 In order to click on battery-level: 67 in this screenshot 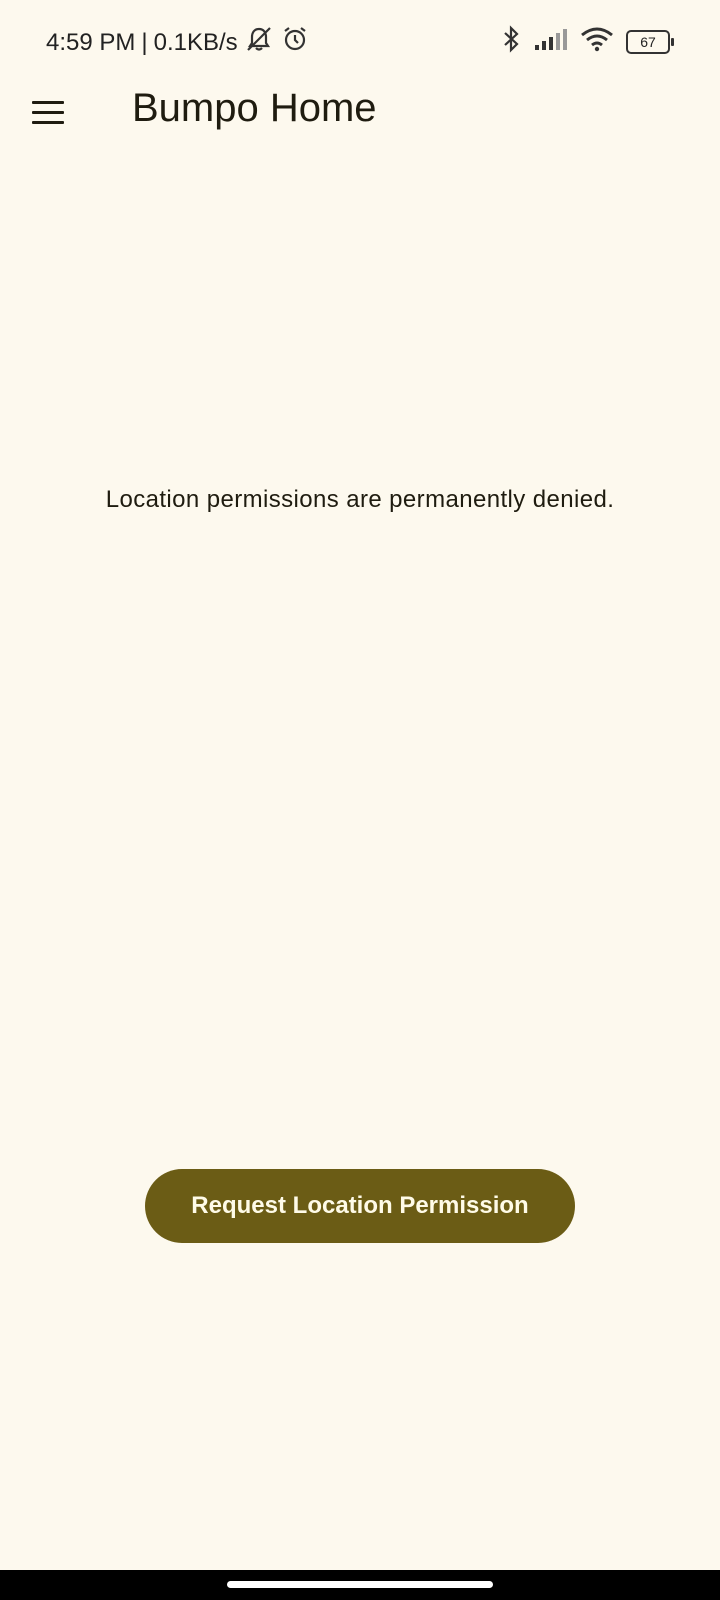, I will do `click(648, 41)`.